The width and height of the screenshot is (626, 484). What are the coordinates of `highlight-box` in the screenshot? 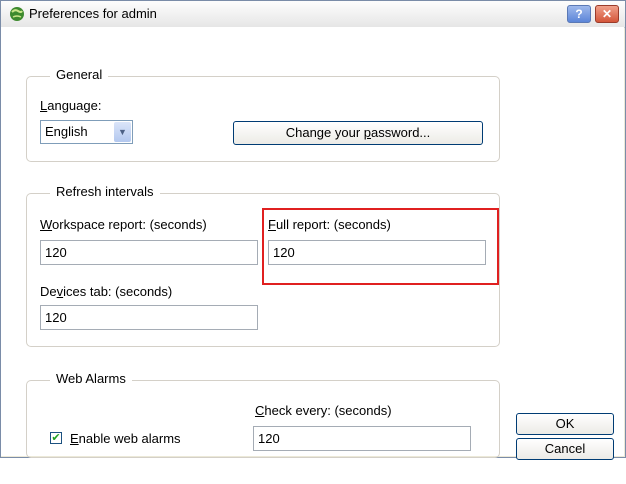 It's located at (380, 246).